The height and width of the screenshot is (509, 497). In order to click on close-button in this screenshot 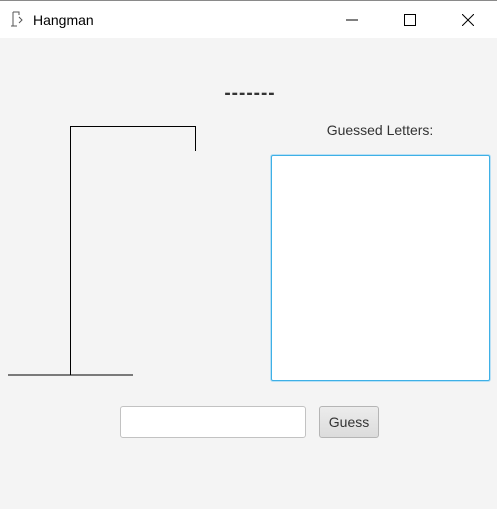, I will do `click(468, 19)`.